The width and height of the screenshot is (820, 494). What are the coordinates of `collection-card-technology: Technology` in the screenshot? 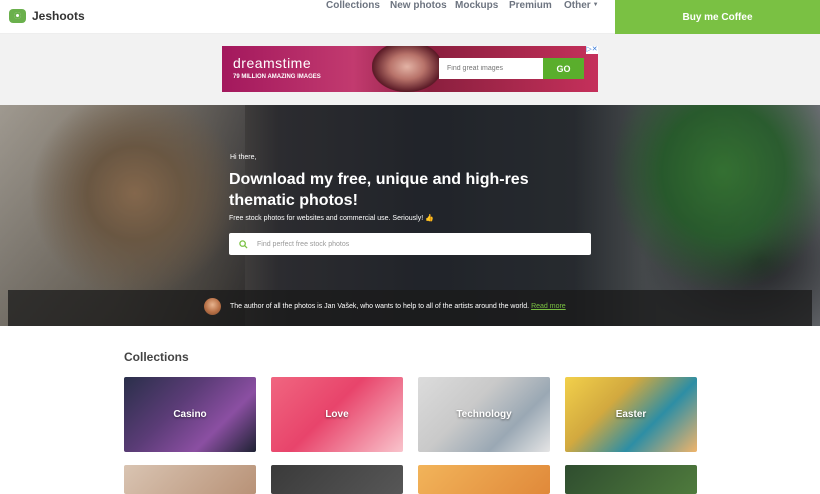 It's located at (484, 414).